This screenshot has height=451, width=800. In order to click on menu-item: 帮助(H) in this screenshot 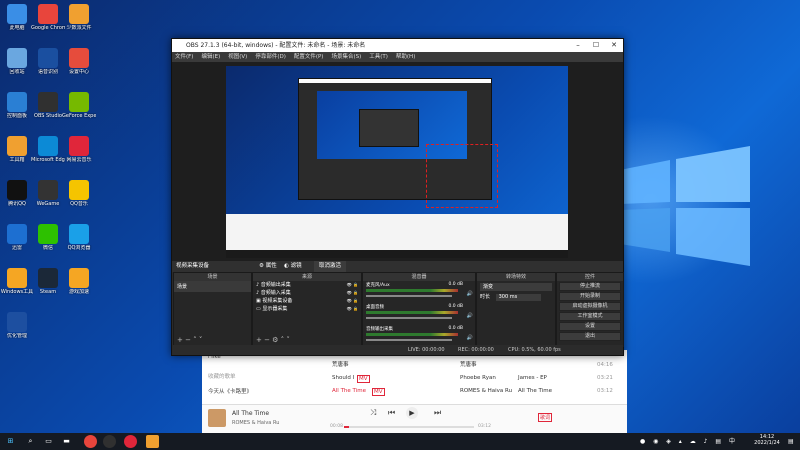, I will do `click(405, 57)`.